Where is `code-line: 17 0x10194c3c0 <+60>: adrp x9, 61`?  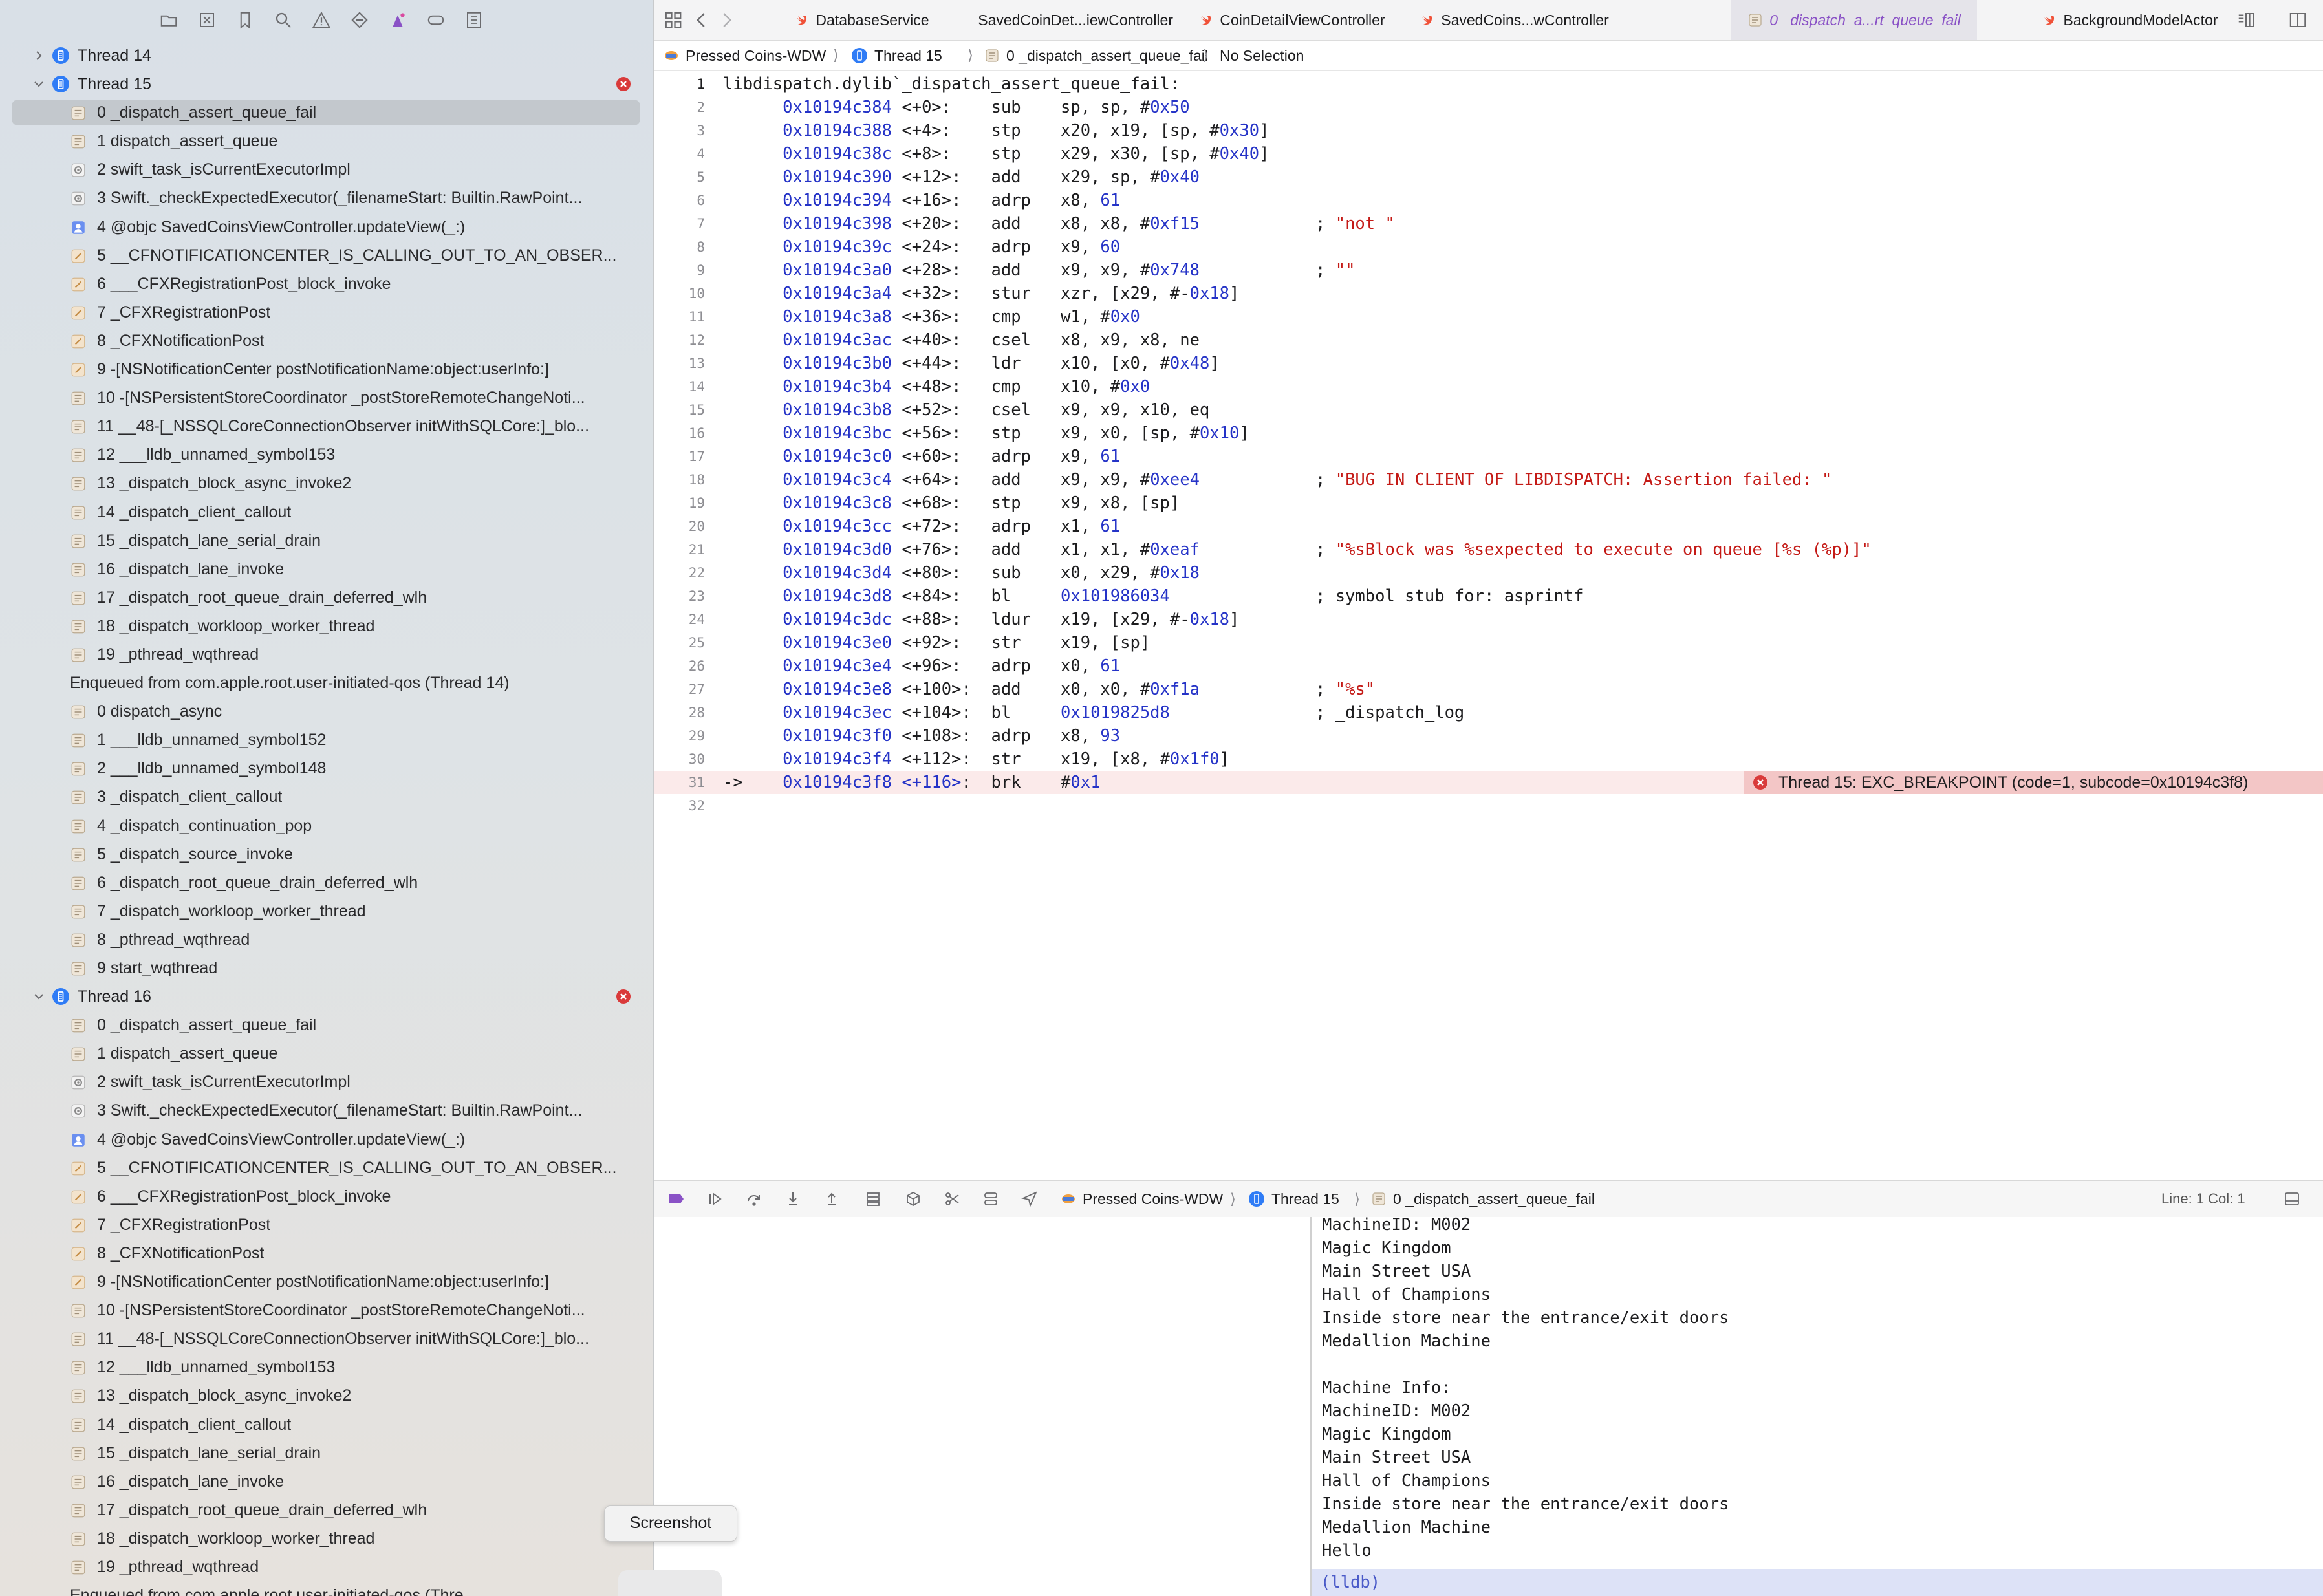
code-line: 17 0x10194c3c0 <+60>: adrp x9, 61 is located at coordinates (1488, 457).